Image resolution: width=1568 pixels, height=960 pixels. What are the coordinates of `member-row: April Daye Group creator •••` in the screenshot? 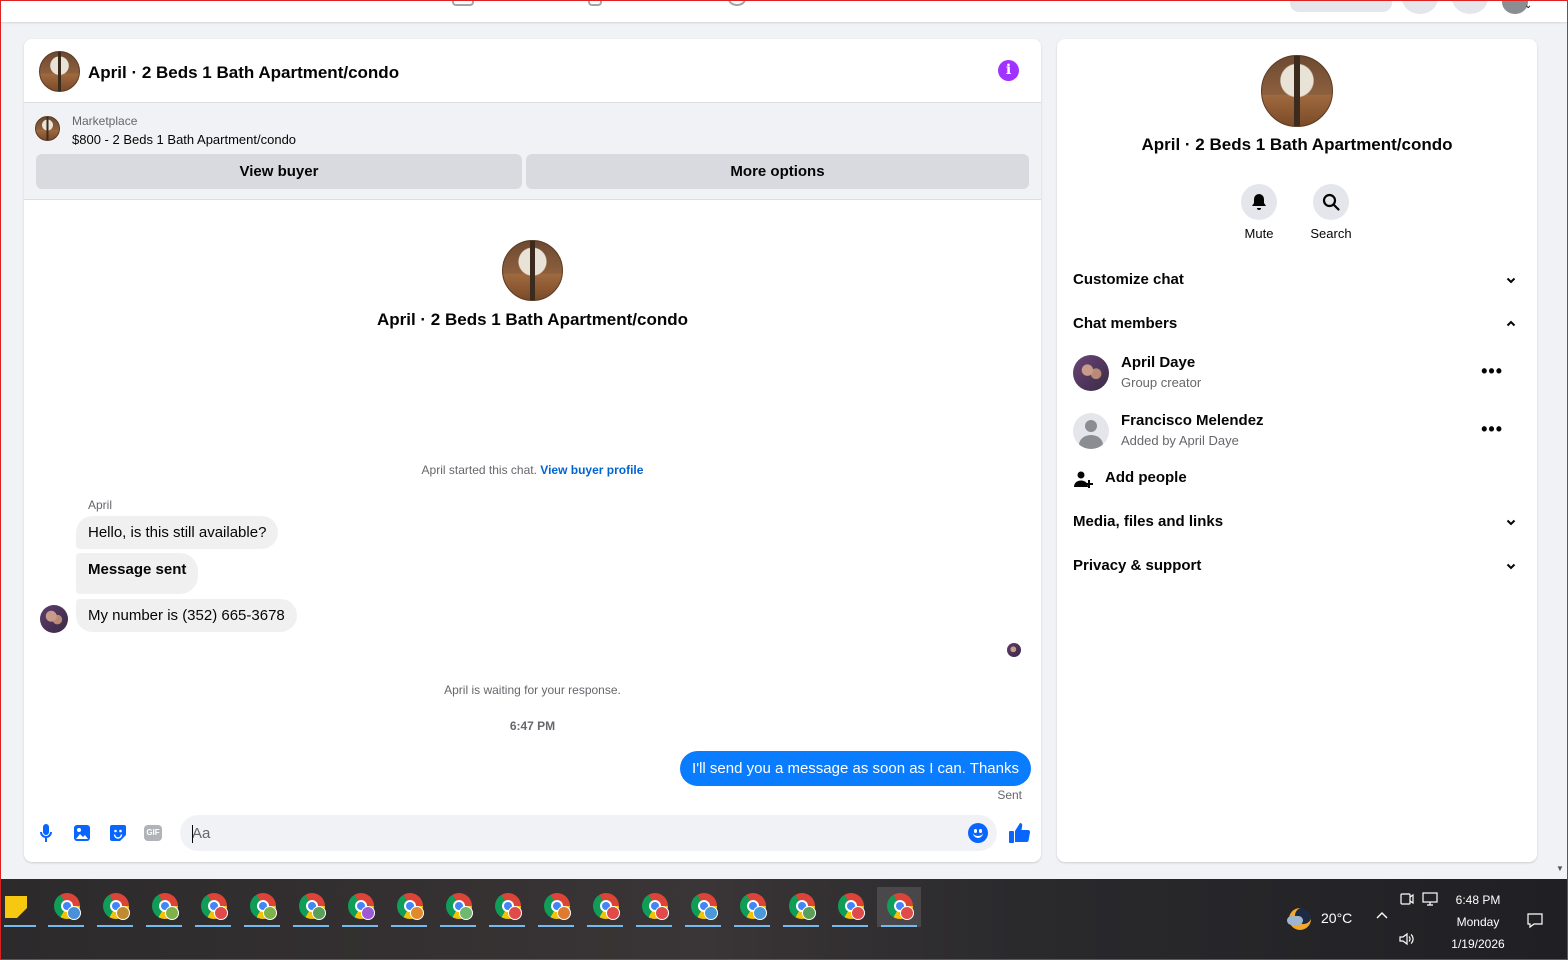 It's located at (1297, 373).